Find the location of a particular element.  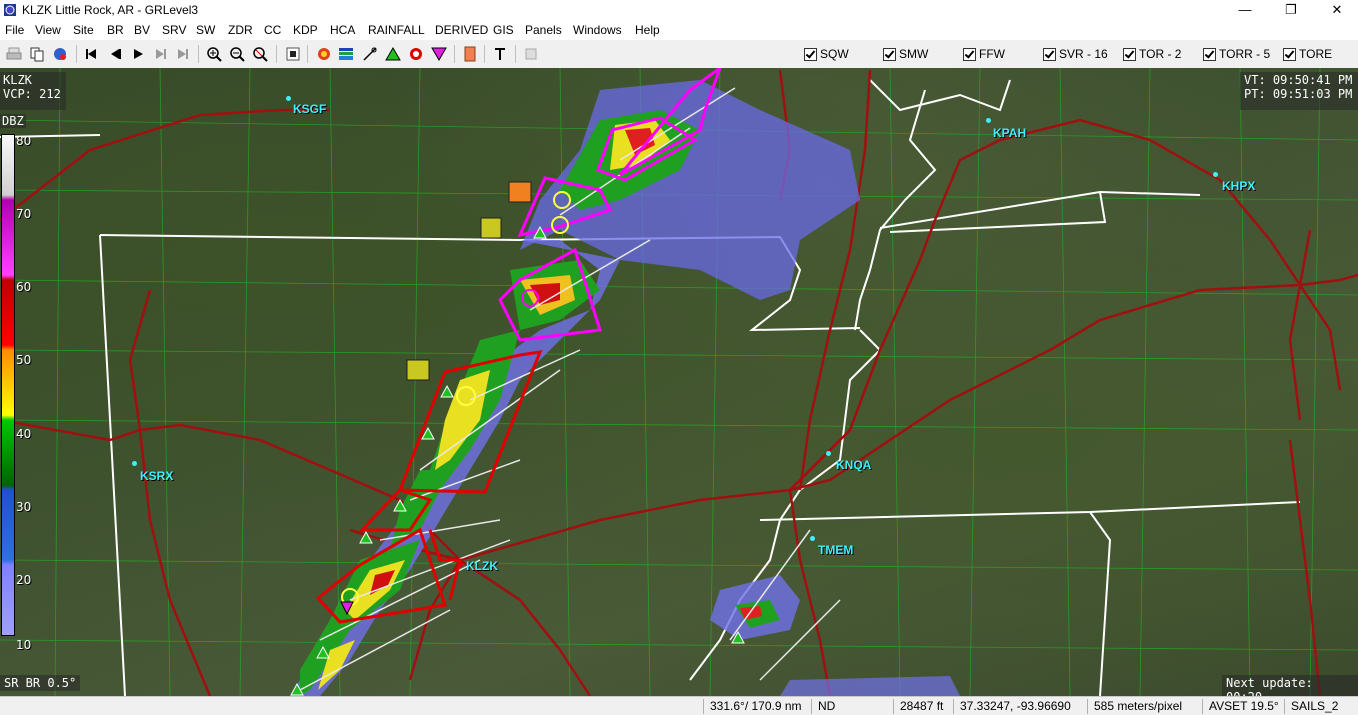

vcp-label: VCP: 212 is located at coordinates (32, 94).